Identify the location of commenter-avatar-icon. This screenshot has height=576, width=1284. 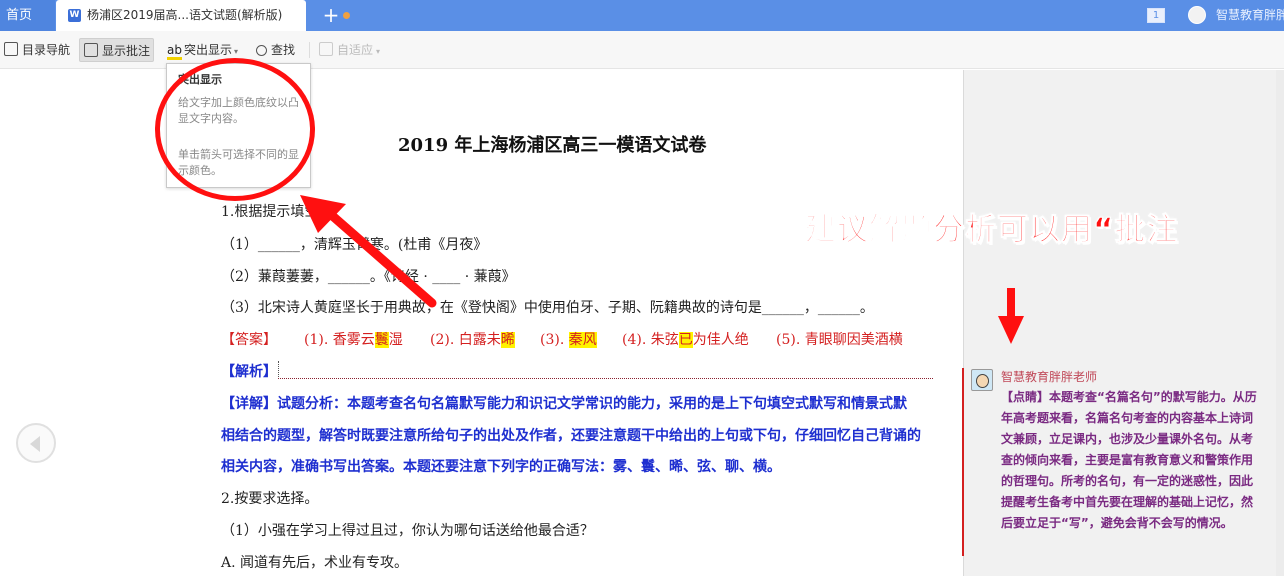
(982, 380).